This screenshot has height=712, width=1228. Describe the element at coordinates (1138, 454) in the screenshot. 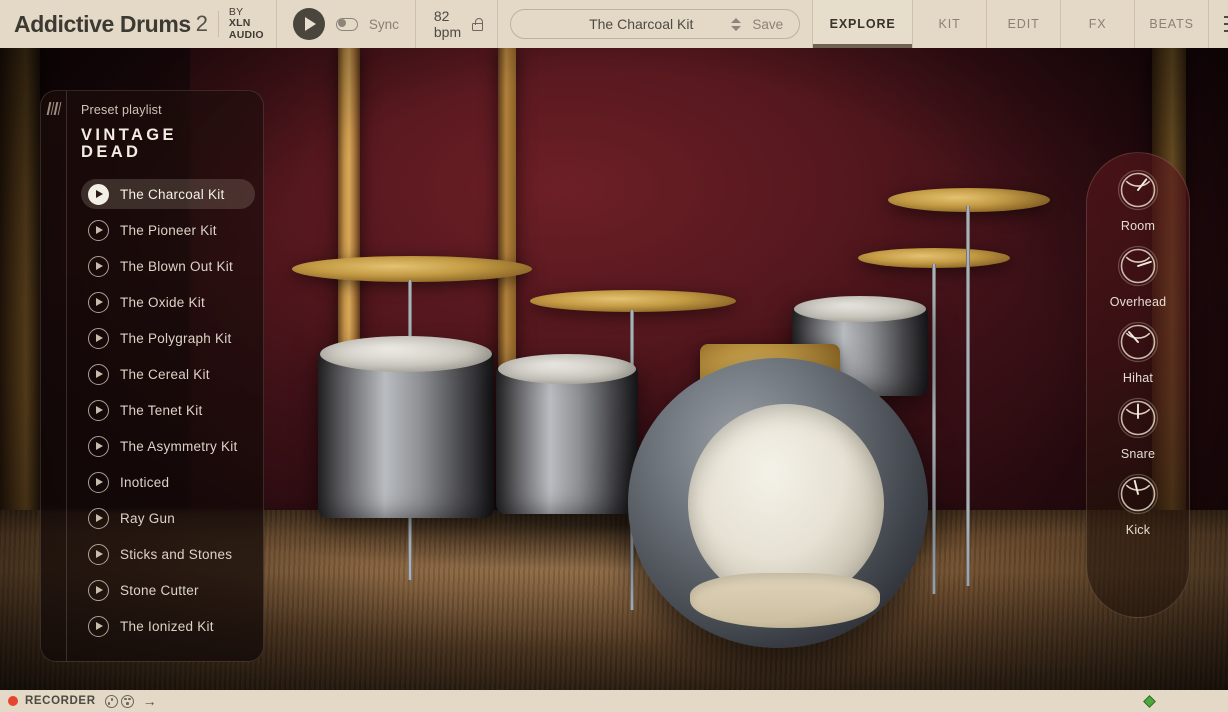

I see `knob-label: Snare` at that location.